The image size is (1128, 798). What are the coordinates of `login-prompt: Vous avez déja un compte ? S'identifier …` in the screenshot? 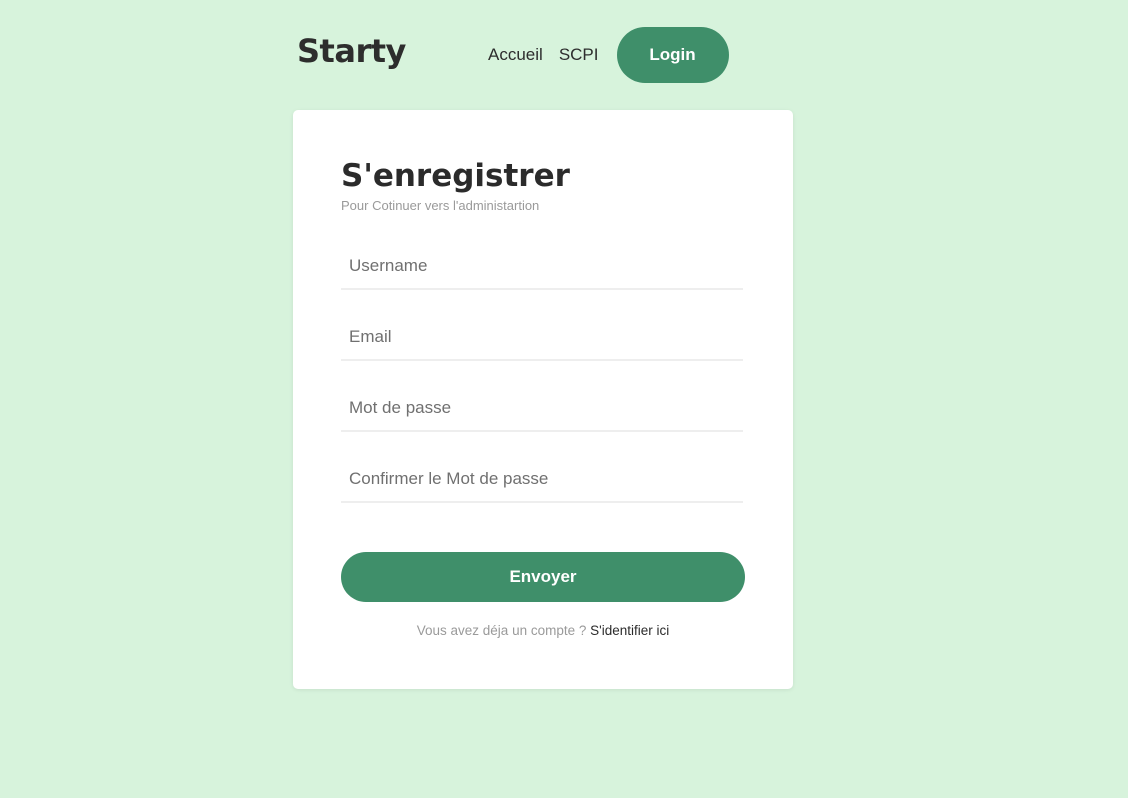 It's located at (543, 631).